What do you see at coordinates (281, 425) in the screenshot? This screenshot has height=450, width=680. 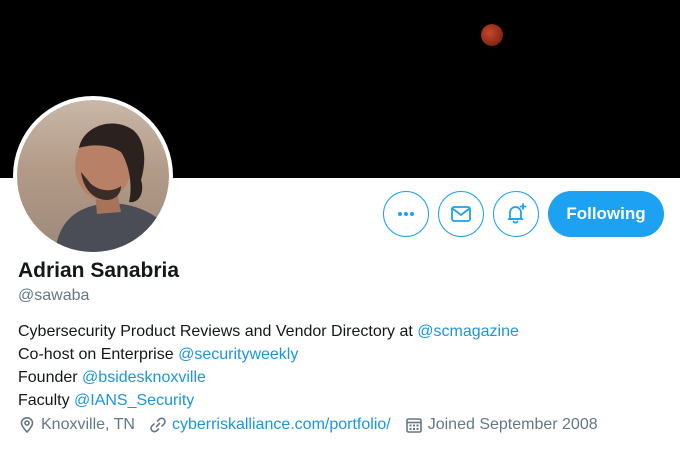 I see `website-link: cyberriskalliance.com/portfolio/` at bounding box center [281, 425].